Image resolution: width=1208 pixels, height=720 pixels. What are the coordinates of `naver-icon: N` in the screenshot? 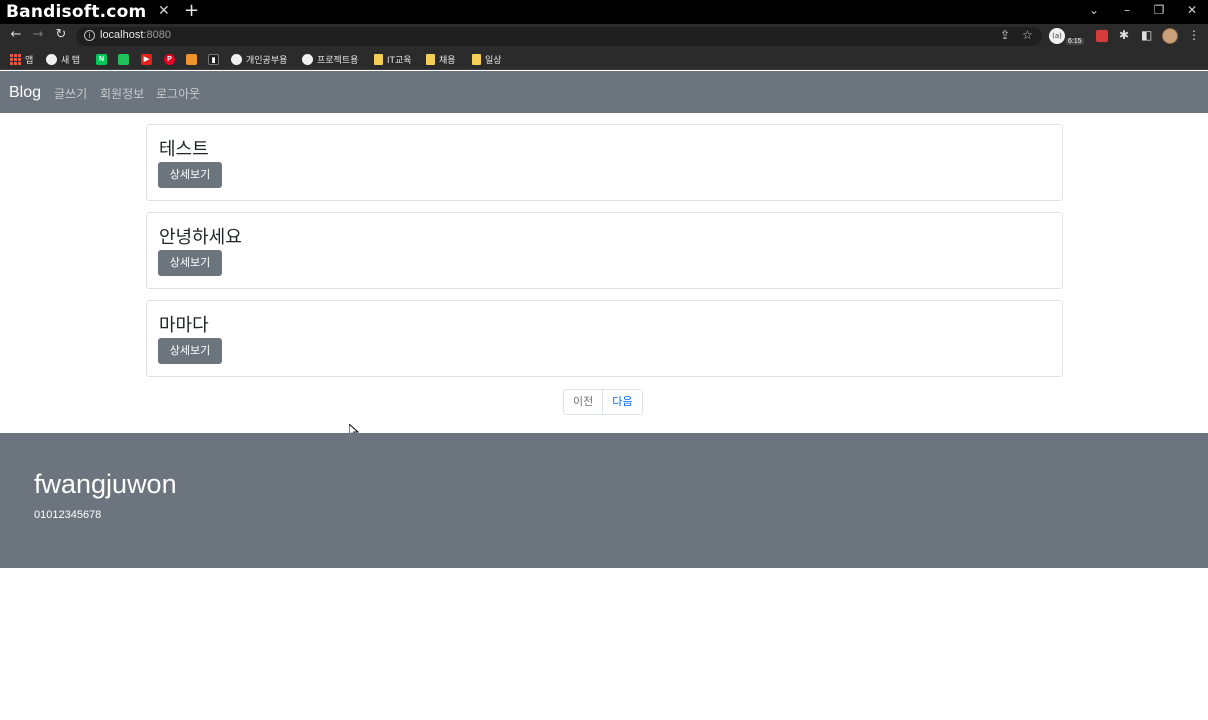 It's located at (101, 59).